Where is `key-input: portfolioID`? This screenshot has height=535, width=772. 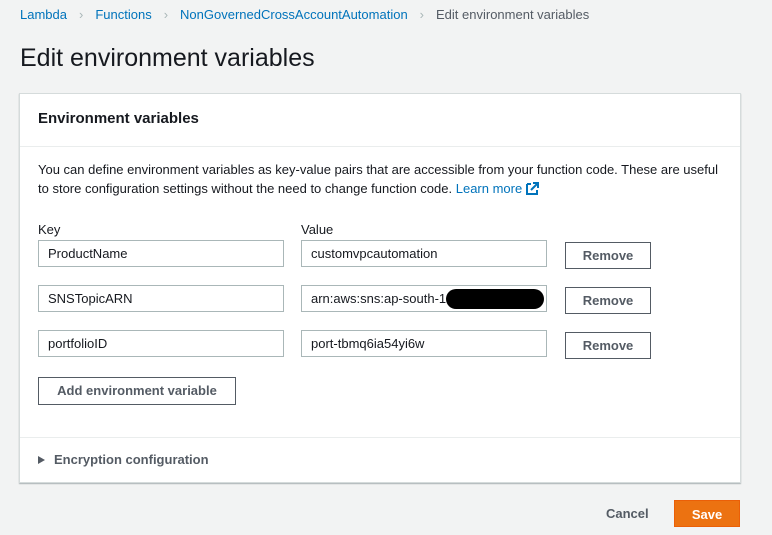 key-input: portfolioID is located at coordinates (161, 343).